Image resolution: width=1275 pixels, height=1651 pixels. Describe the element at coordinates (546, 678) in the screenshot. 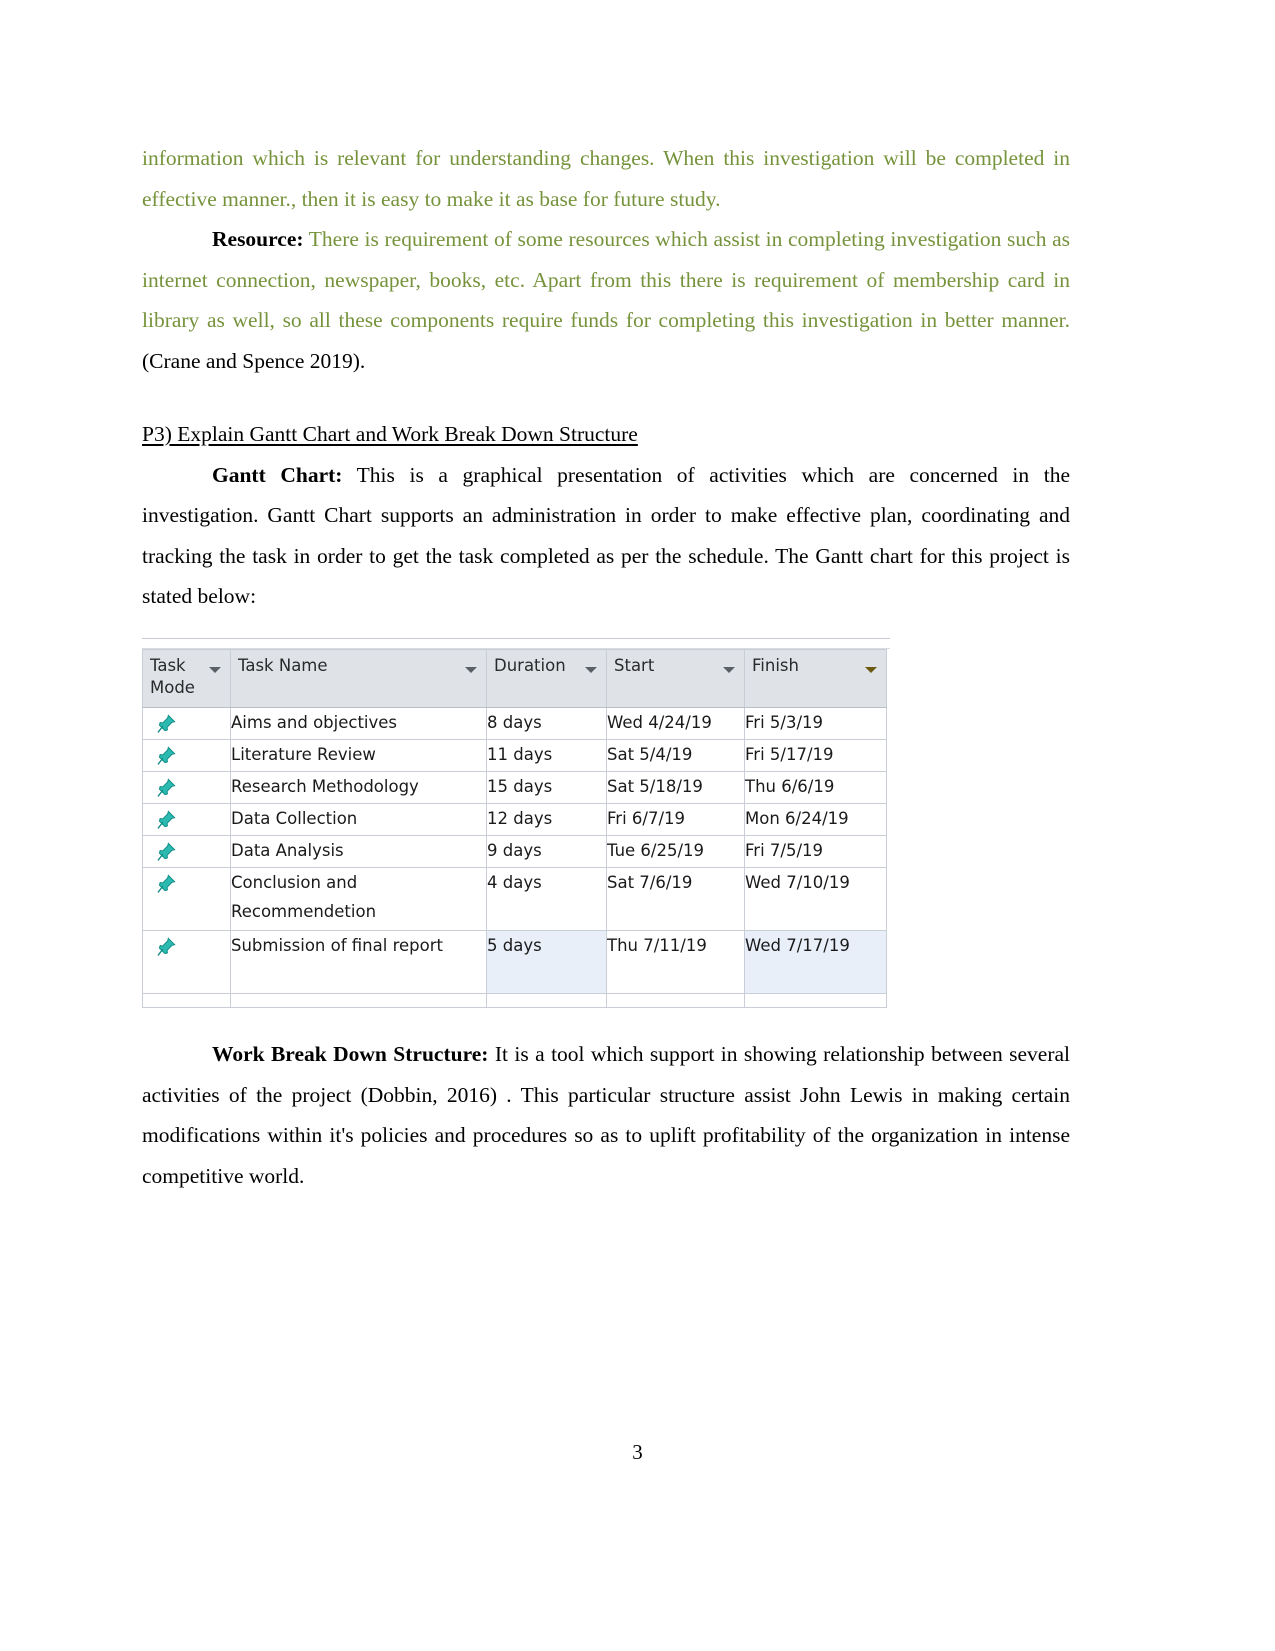

I see `column-header-duration: Duration` at that location.